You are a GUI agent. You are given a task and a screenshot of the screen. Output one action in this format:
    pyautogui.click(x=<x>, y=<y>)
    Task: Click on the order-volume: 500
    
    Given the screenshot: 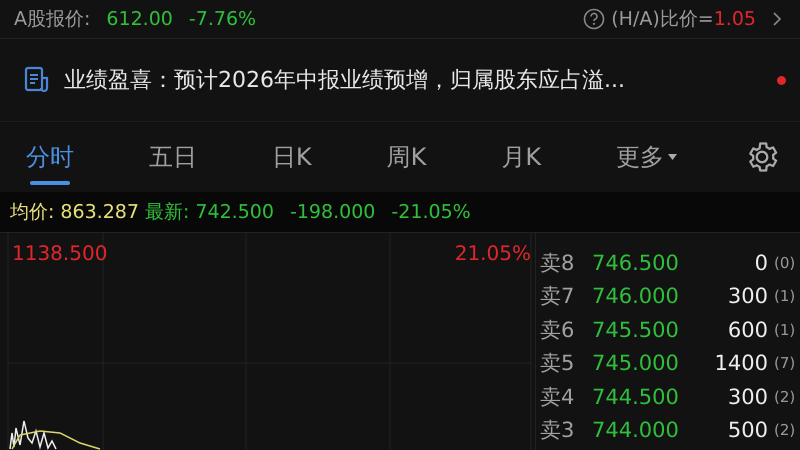 What is the action you would take?
    pyautogui.click(x=747, y=430)
    